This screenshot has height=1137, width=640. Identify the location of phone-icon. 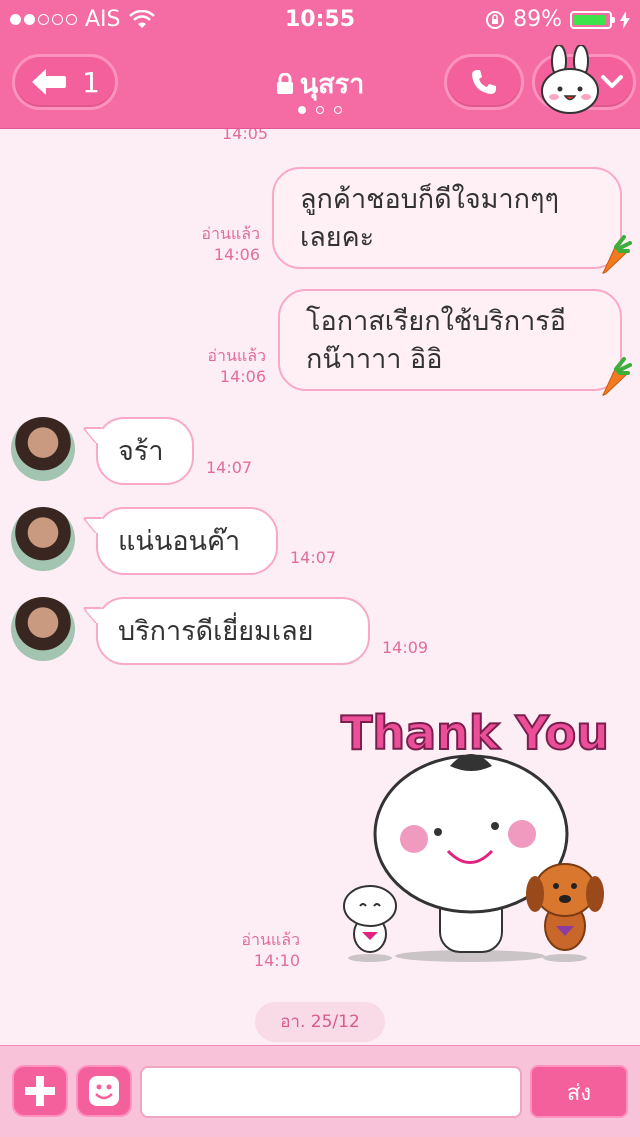
(484, 82).